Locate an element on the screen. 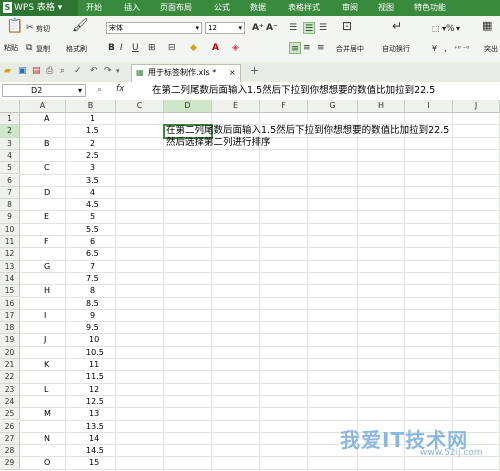  open-folder-icon: ▰ is located at coordinates (7, 71).